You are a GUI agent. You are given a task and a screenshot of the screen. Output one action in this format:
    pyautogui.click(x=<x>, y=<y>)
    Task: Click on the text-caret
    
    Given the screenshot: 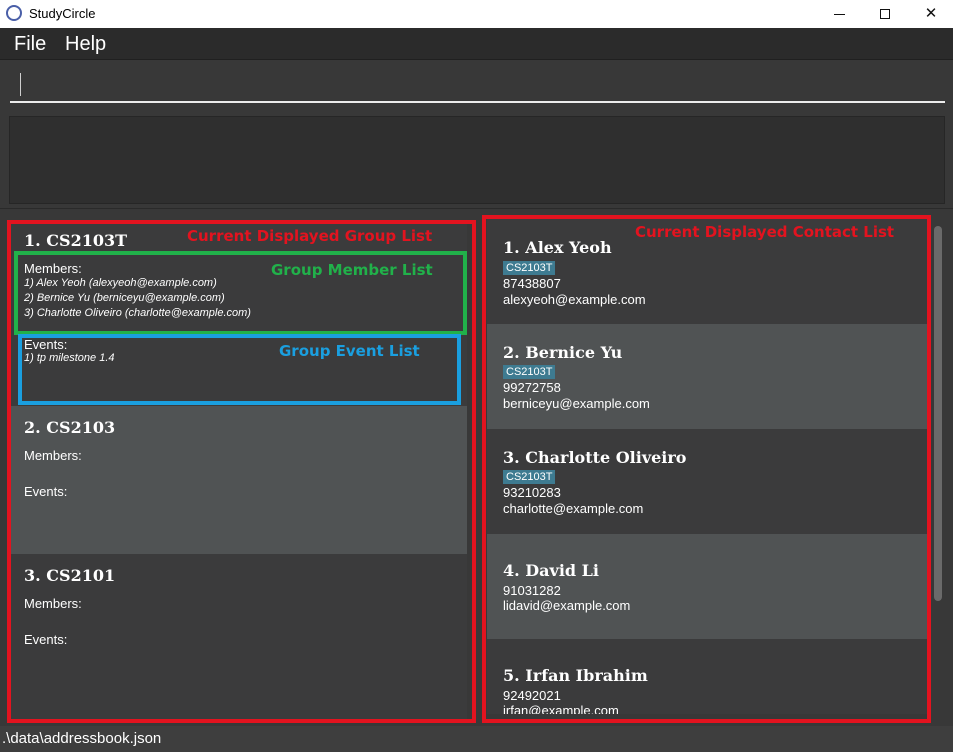 What is the action you would take?
    pyautogui.click(x=20, y=84)
    